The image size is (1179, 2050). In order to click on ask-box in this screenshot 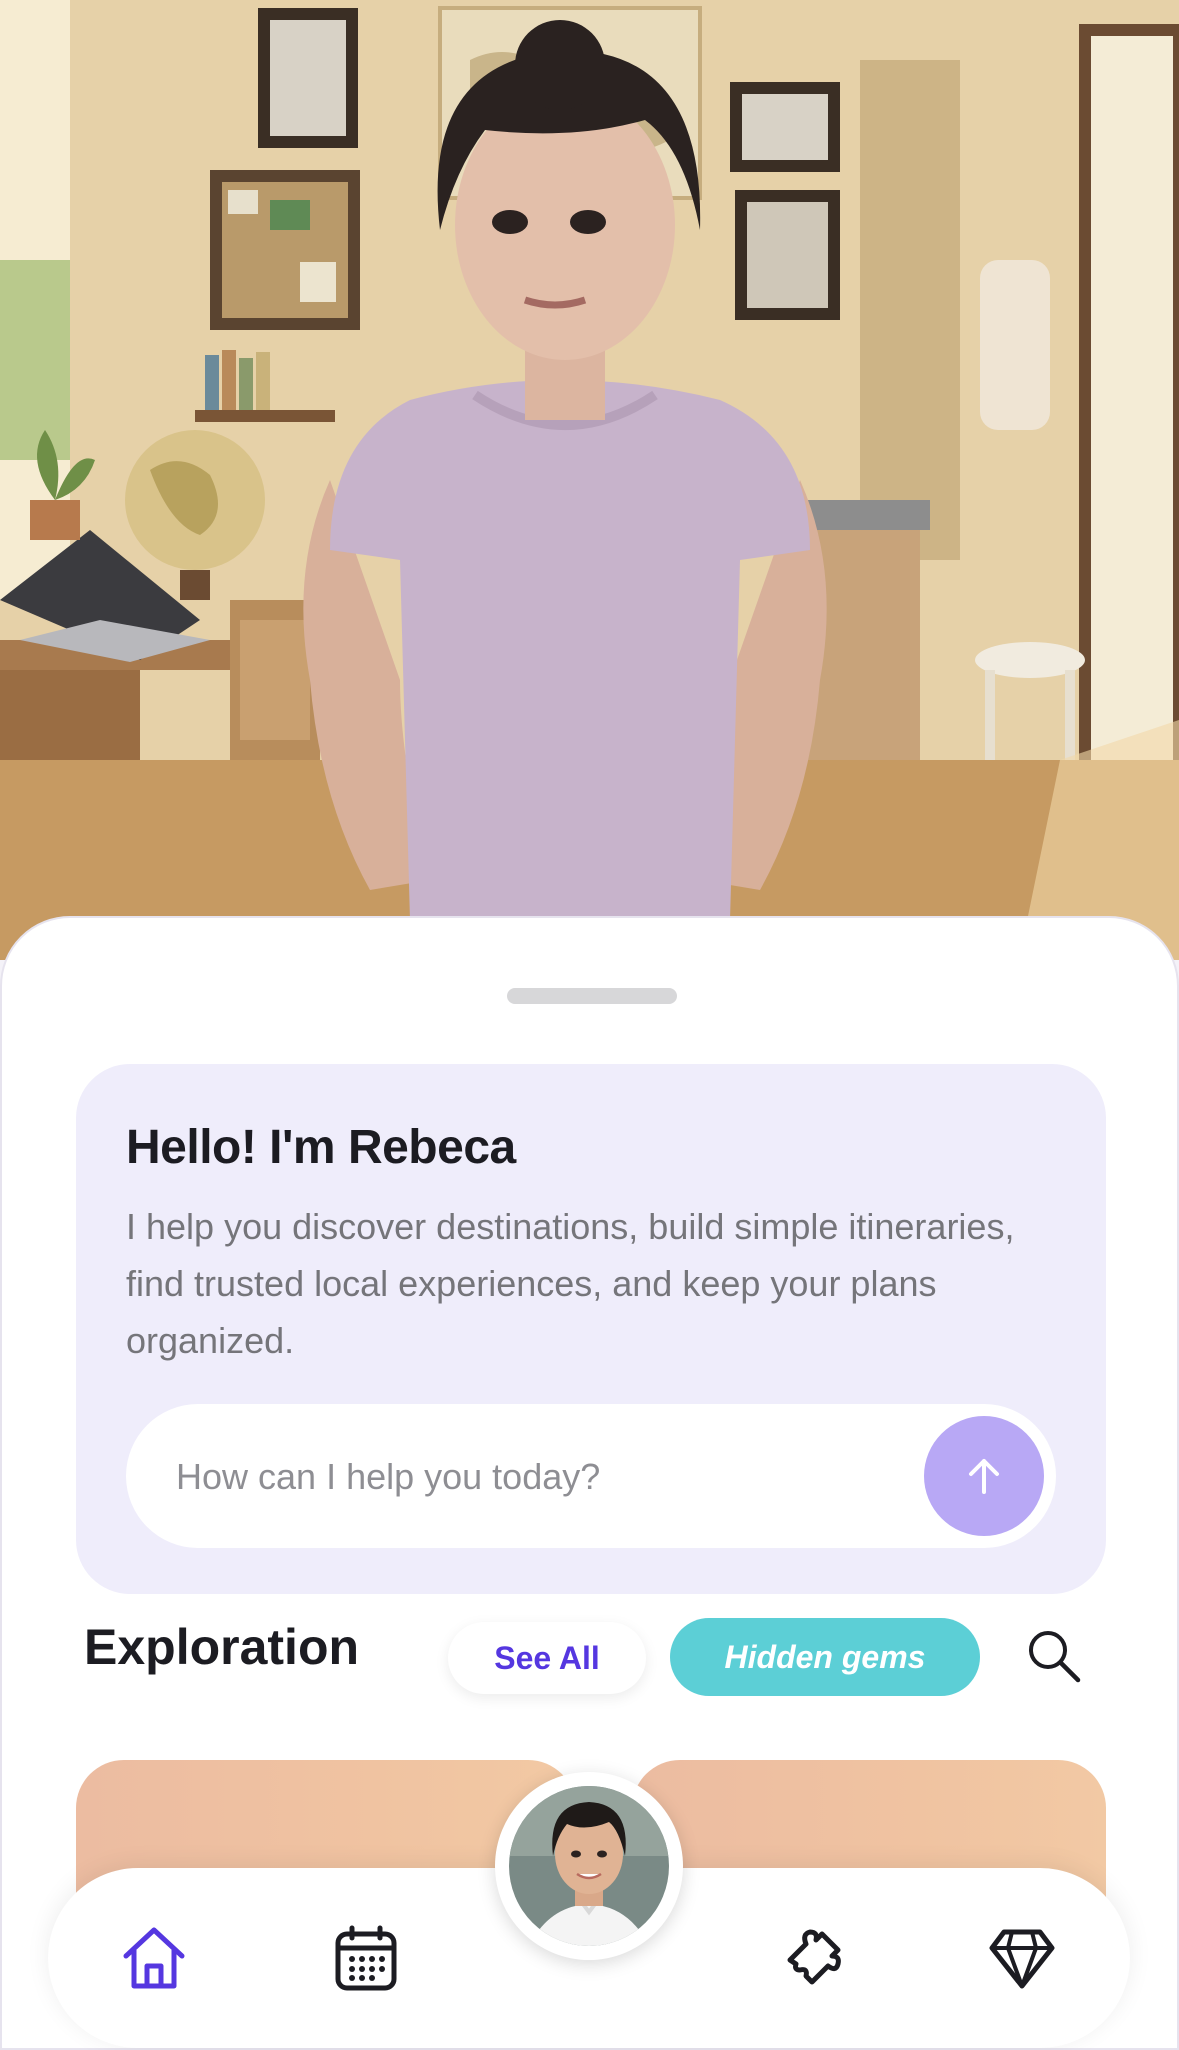, I will do `click(591, 1477)`.